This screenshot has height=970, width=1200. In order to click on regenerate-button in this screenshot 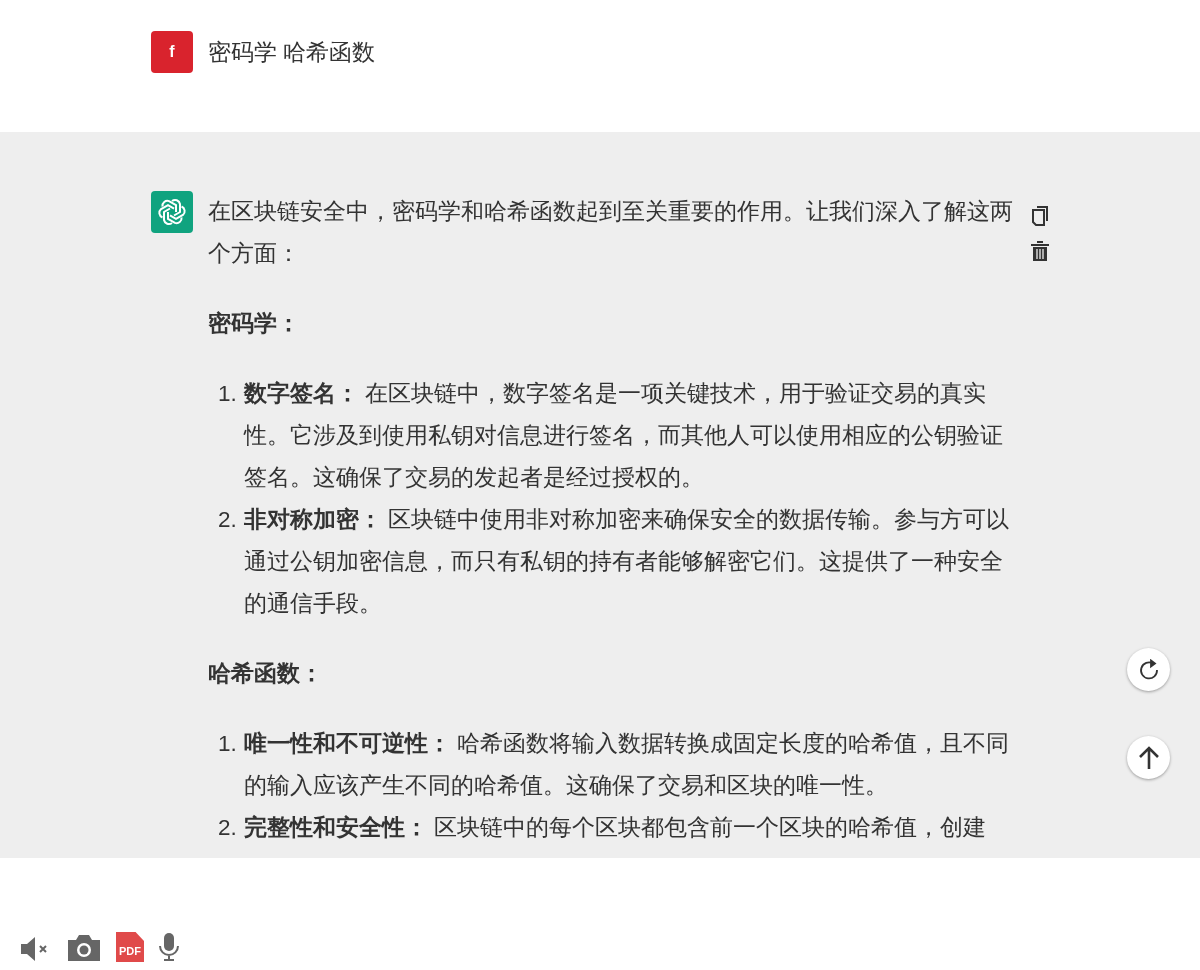, I will do `click(1148, 669)`.